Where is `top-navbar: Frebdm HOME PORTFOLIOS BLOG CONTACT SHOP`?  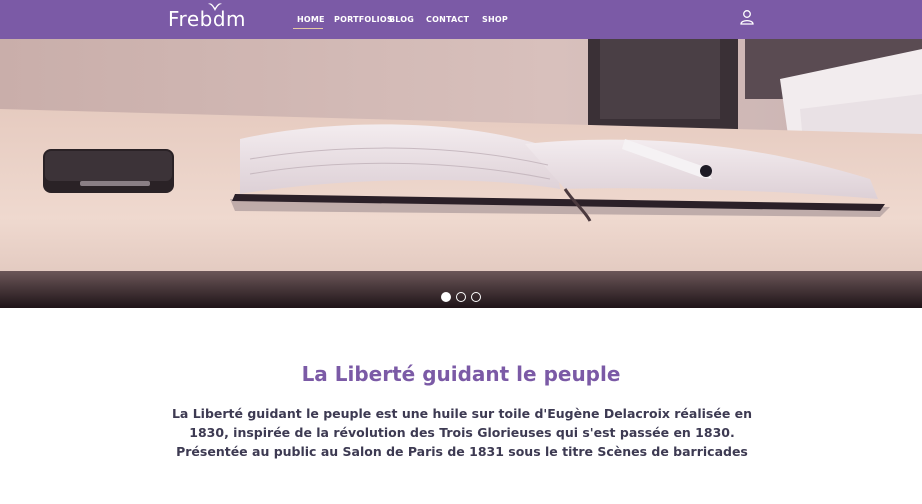
top-navbar: Frebdm HOME PORTFOLIOS BLOG CONTACT SHOP is located at coordinates (461, 19).